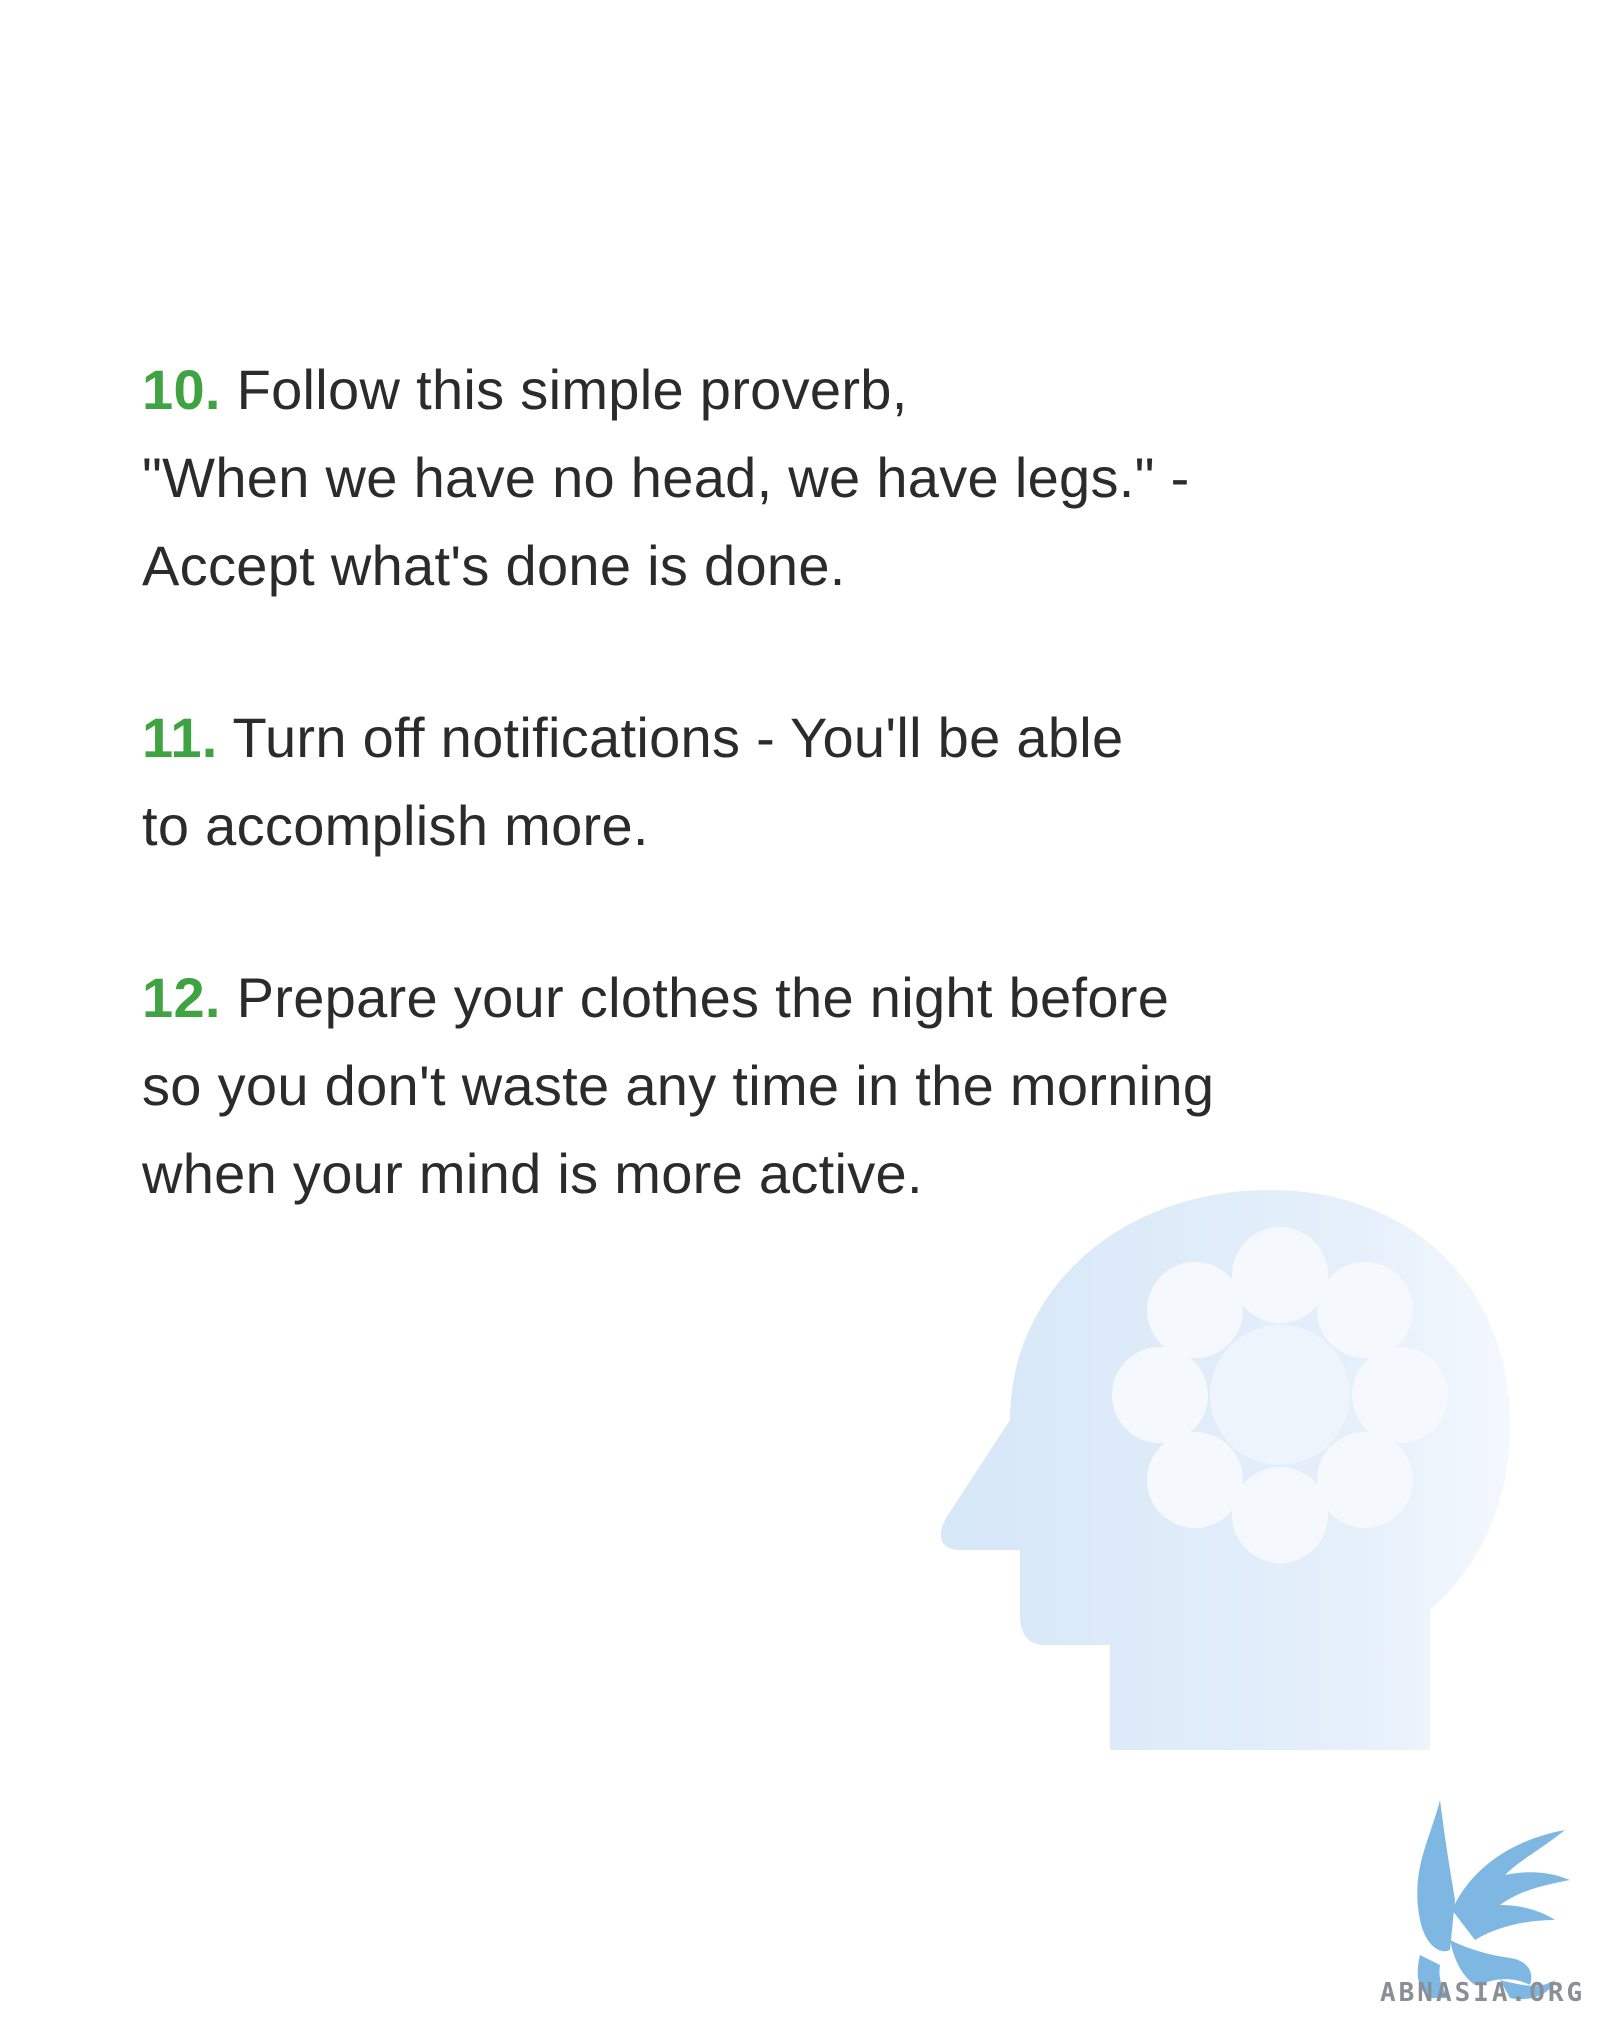 The image size is (1620, 2025). I want to click on tip-number: 10., so click(181, 389).